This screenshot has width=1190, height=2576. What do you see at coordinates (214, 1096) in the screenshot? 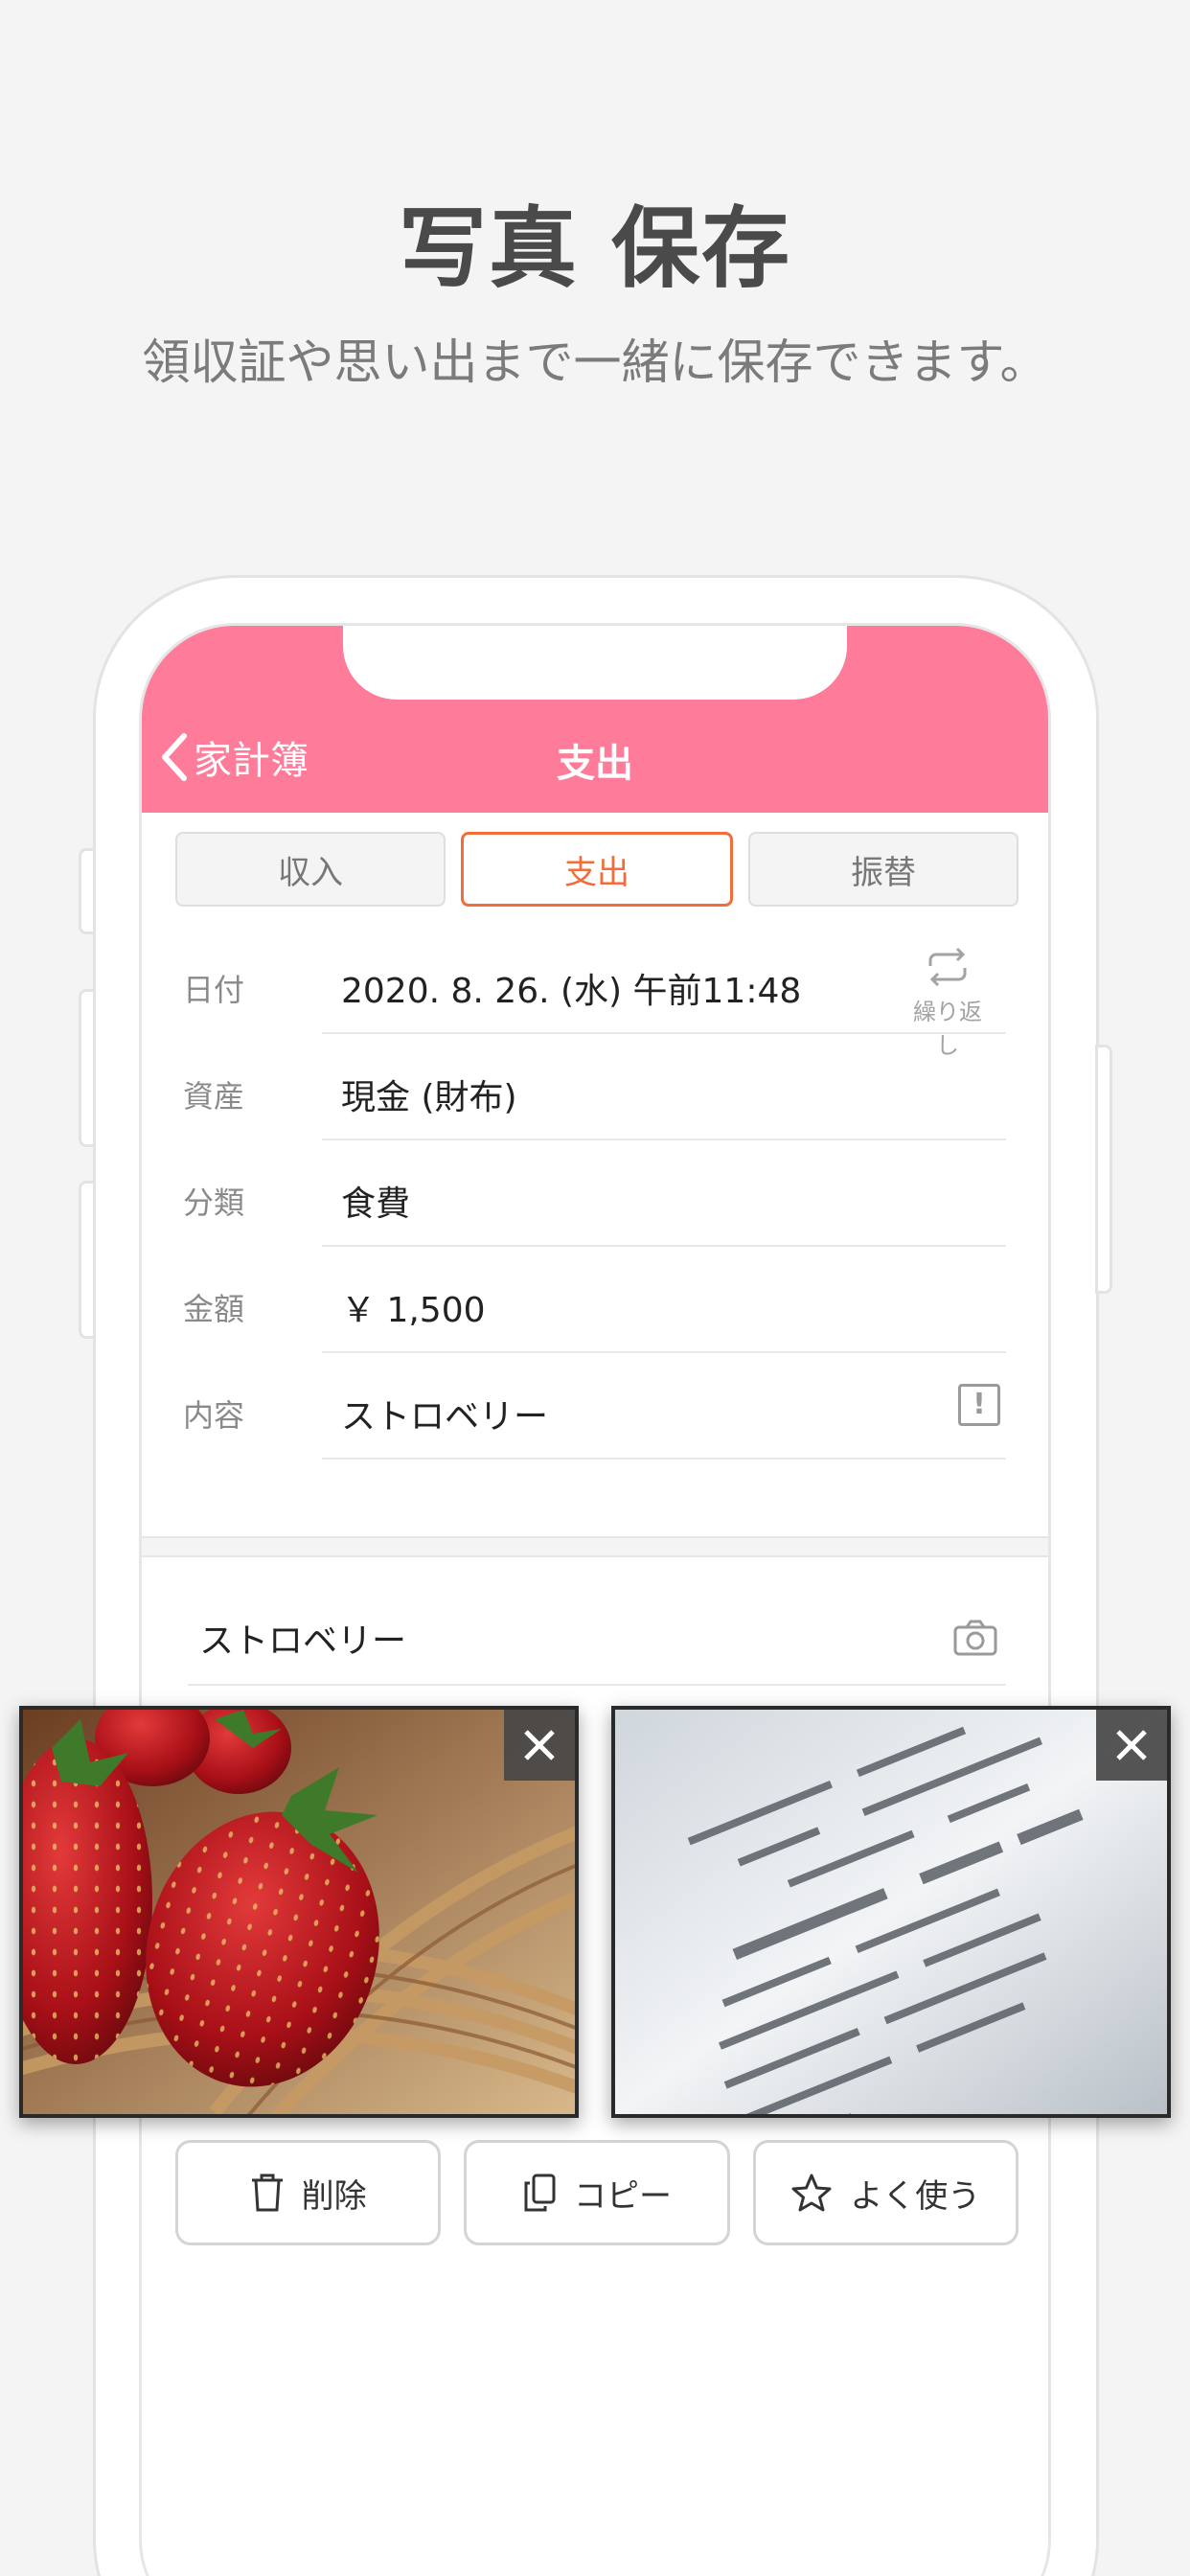
I see `asset-label: 資産` at bounding box center [214, 1096].